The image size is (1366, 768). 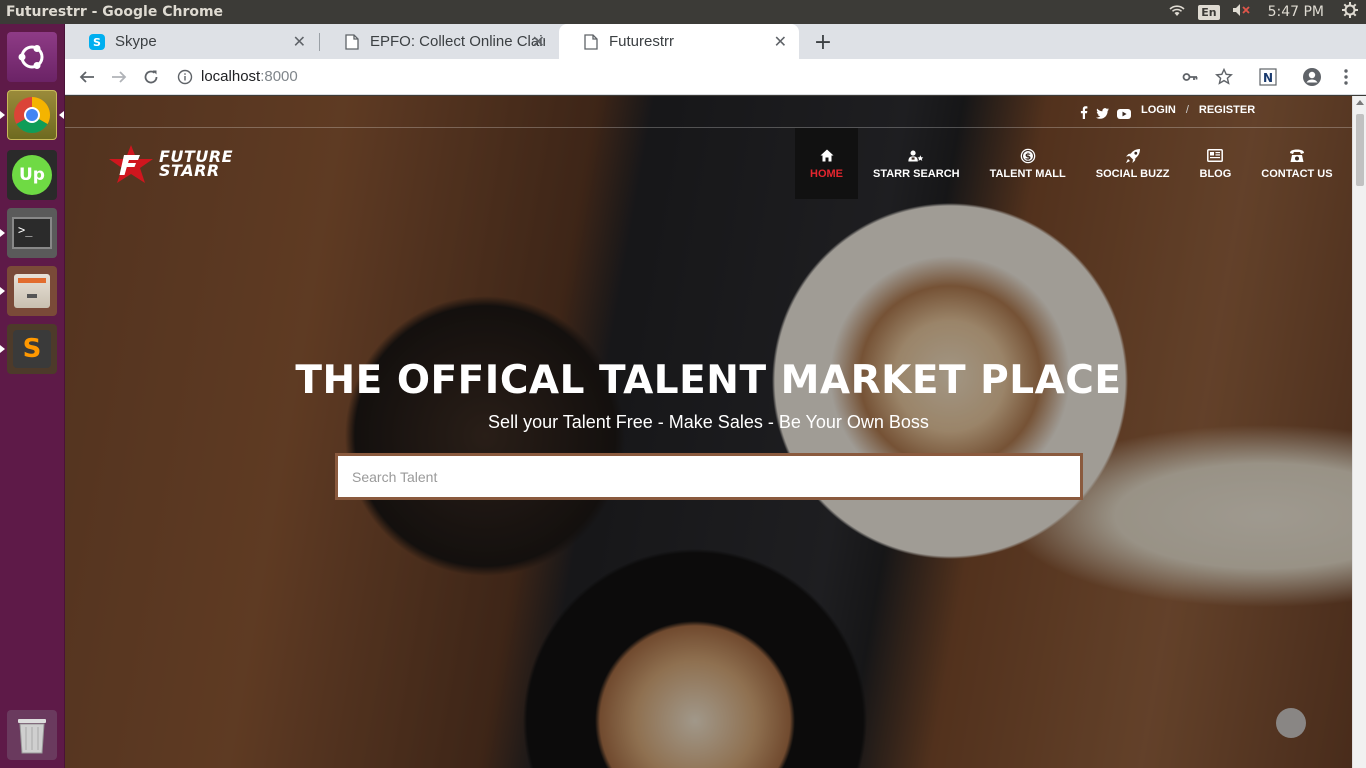 What do you see at coordinates (1133, 156) in the screenshot?
I see `rocket-icon` at bounding box center [1133, 156].